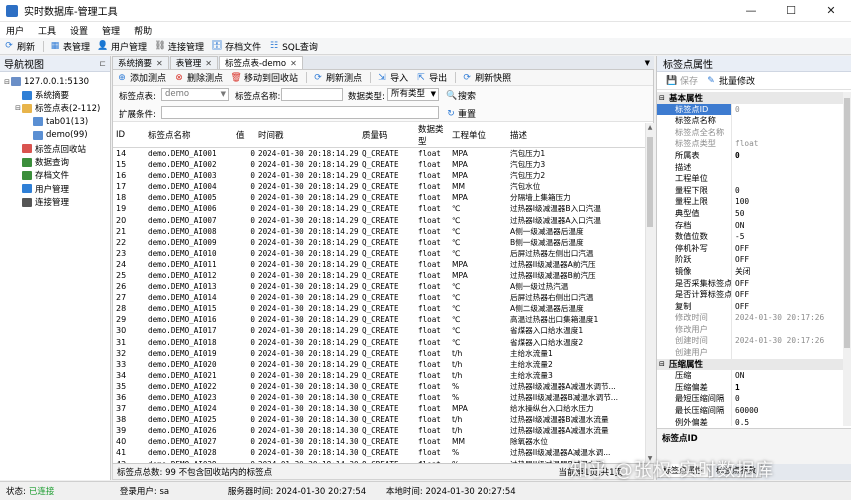 This screenshot has height=500, width=851. What do you see at coordinates (55, 81) in the screenshot?
I see `nav-item: ⊟ 127.0.0.1:5130` at bounding box center [55, 81].